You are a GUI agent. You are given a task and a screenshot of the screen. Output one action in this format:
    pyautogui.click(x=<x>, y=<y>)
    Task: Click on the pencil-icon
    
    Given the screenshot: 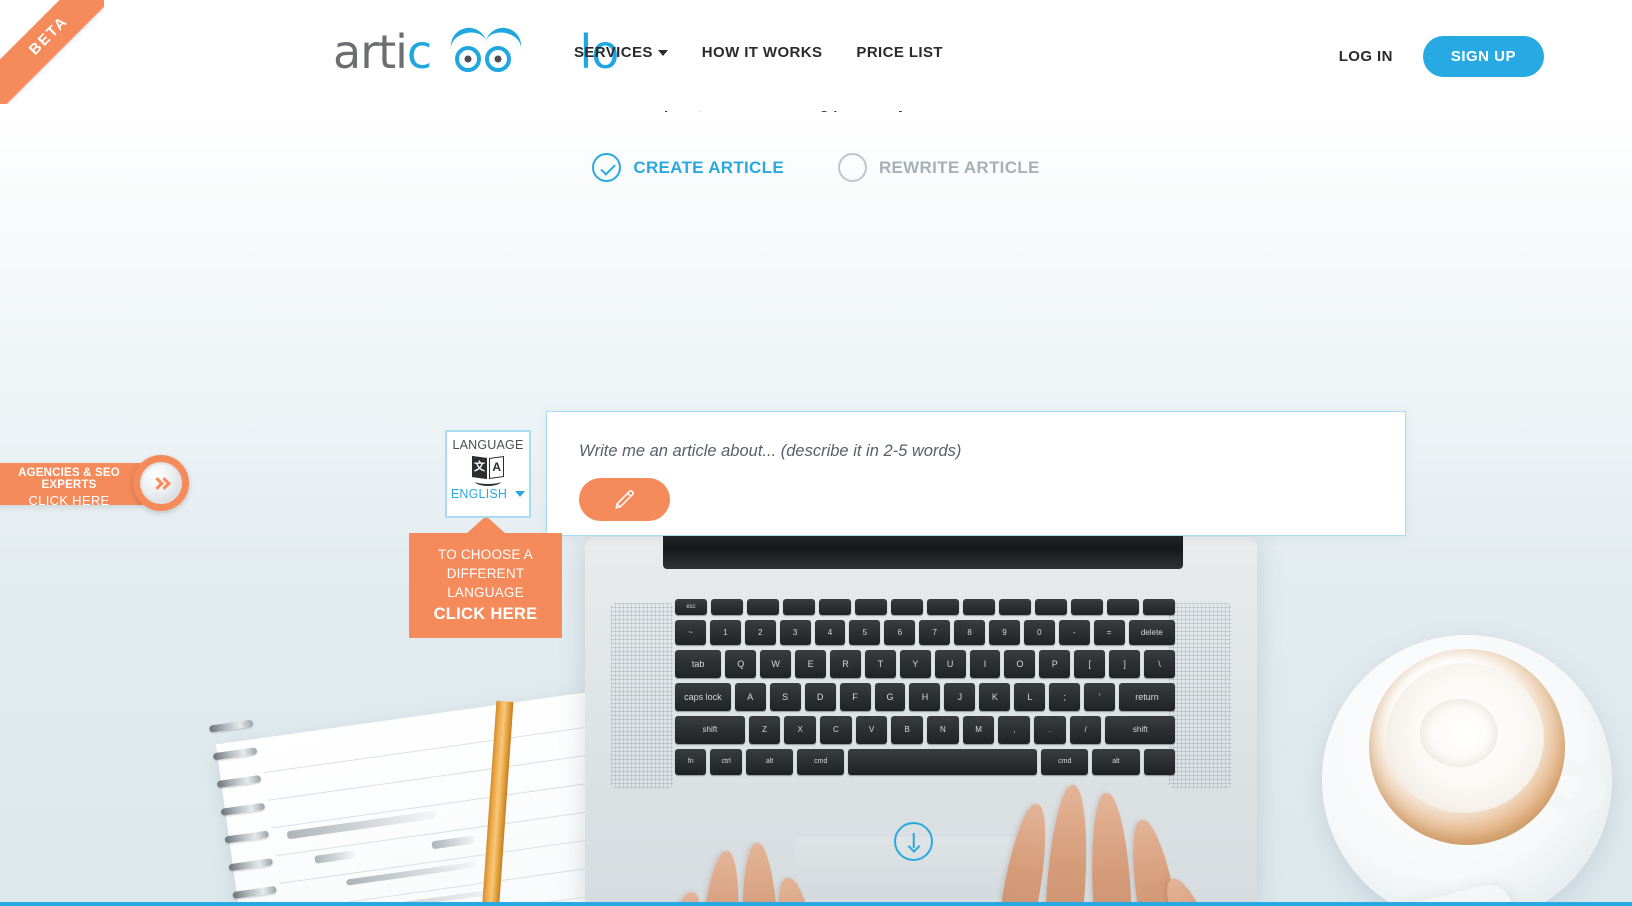 What is the action you would take?
    pyautogui.click(x=624, y=499)
    